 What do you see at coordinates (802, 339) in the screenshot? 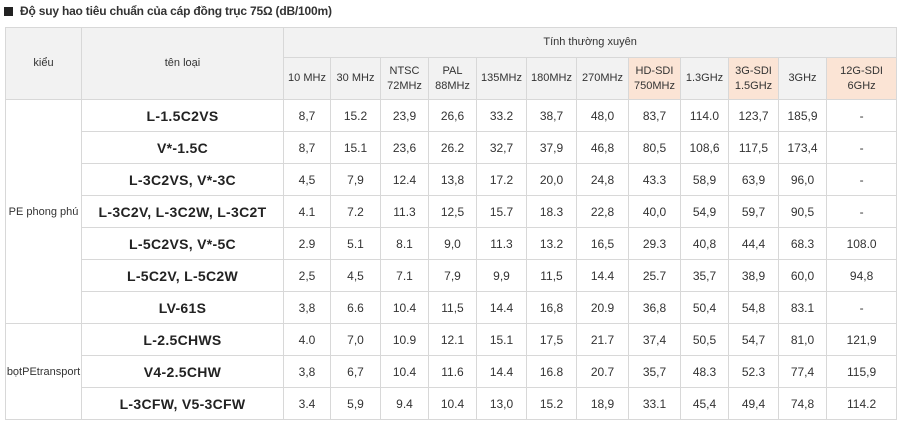
I see `attenuation-value-cell: 81,0` at bounding box center [802, 339].